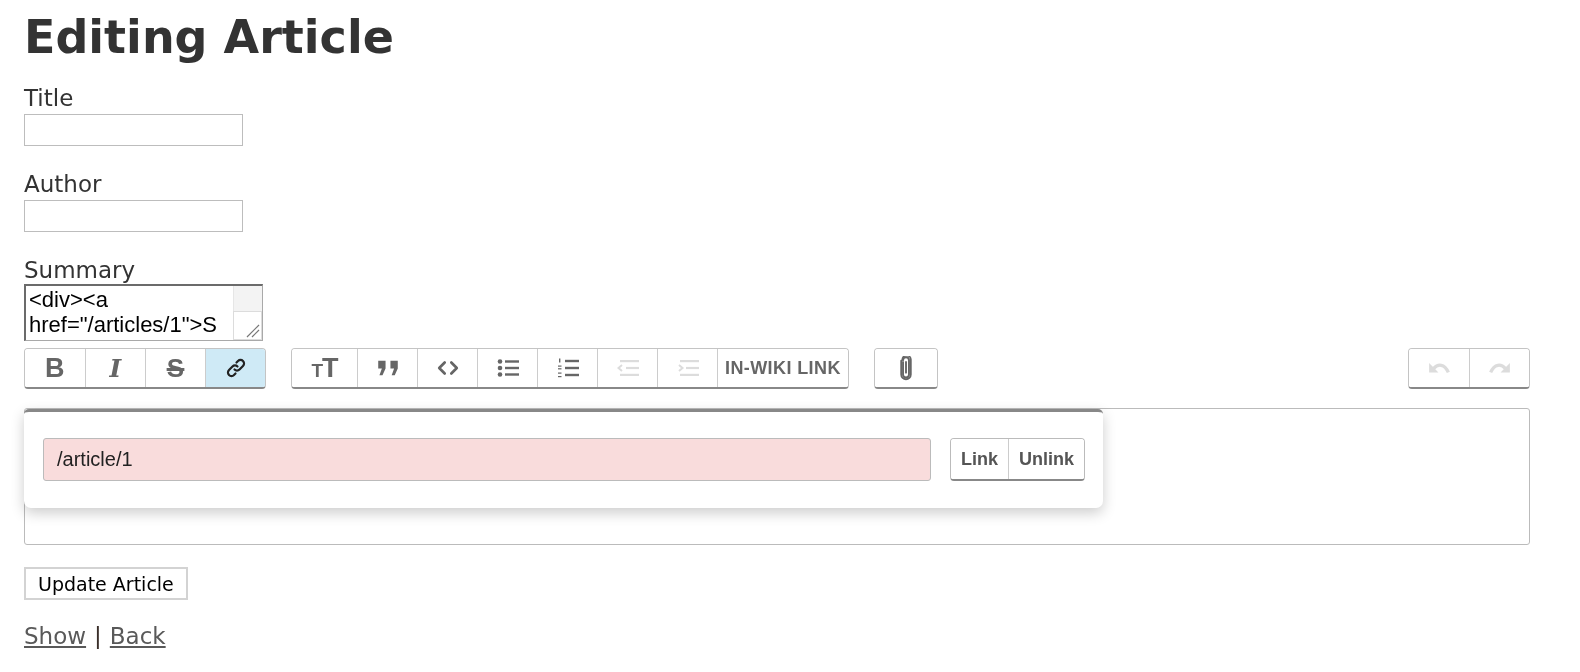 This screenshot has height=672, width=1580. I want to click on wiki-link-button: IN-WIKI LINK, so click(782, 368).